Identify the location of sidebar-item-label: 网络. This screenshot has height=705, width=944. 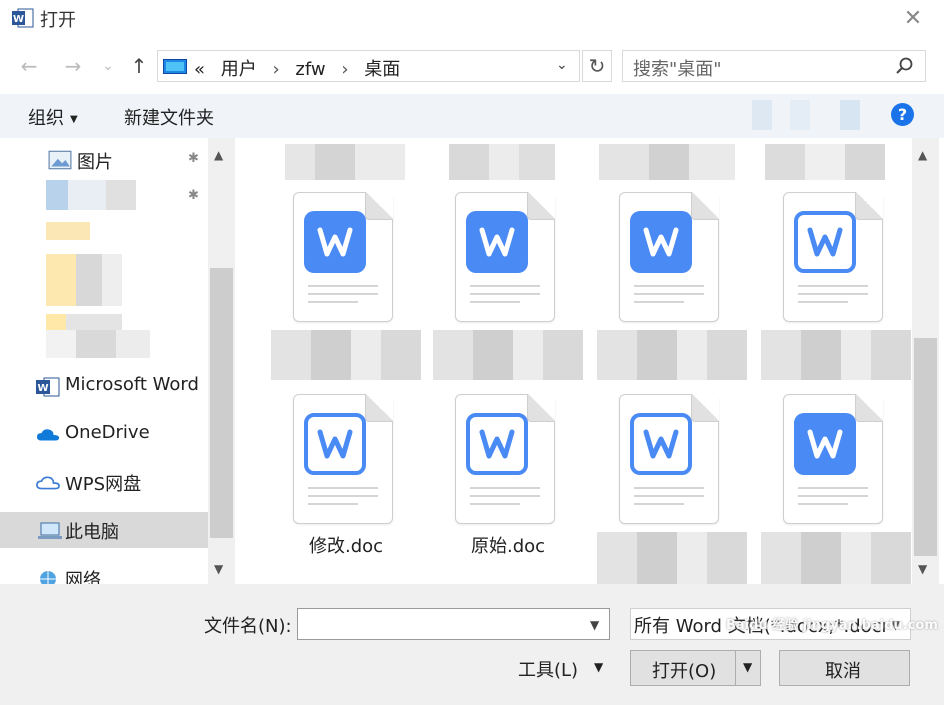
(83, 577).